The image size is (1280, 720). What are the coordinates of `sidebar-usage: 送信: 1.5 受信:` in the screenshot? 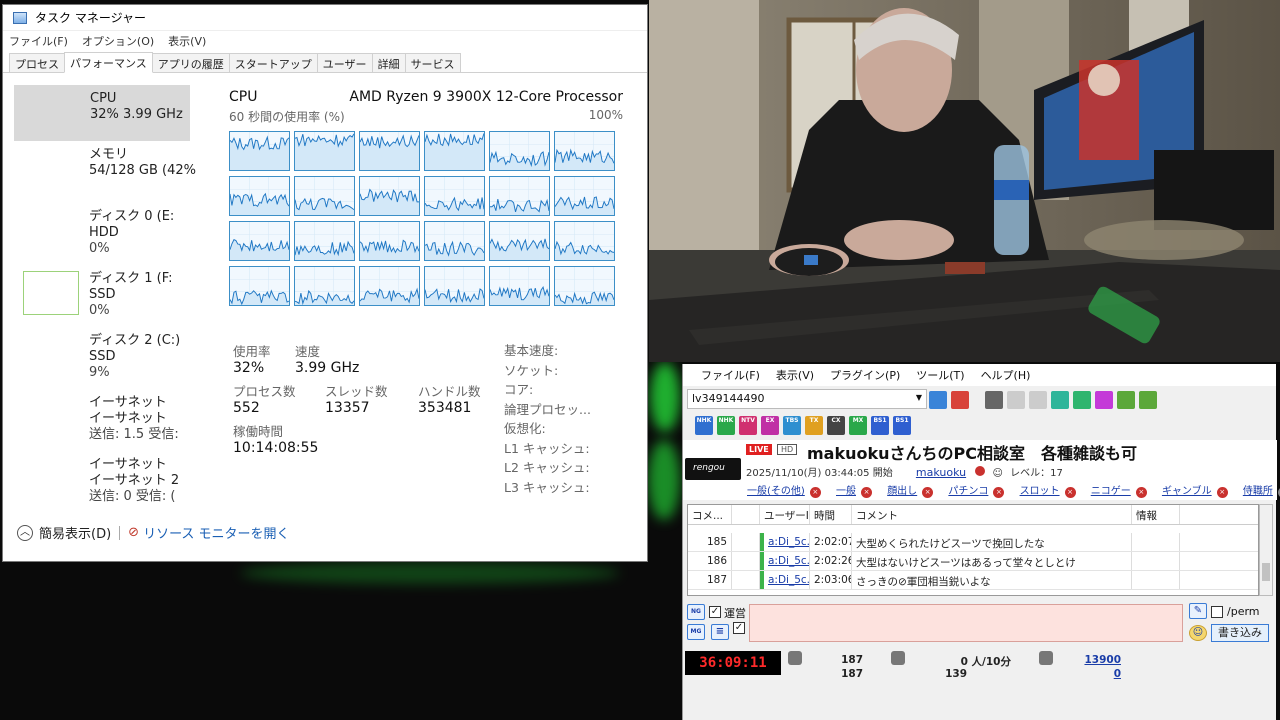 It's located at (134, 434).